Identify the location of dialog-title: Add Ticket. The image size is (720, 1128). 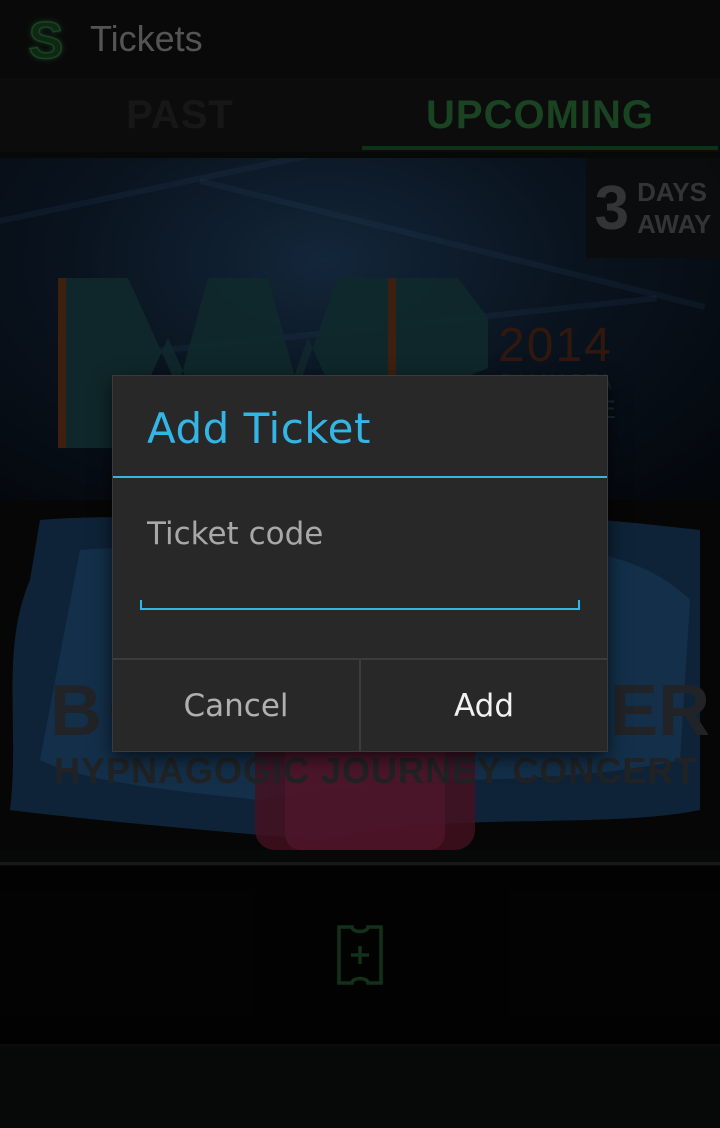
(259, 428).